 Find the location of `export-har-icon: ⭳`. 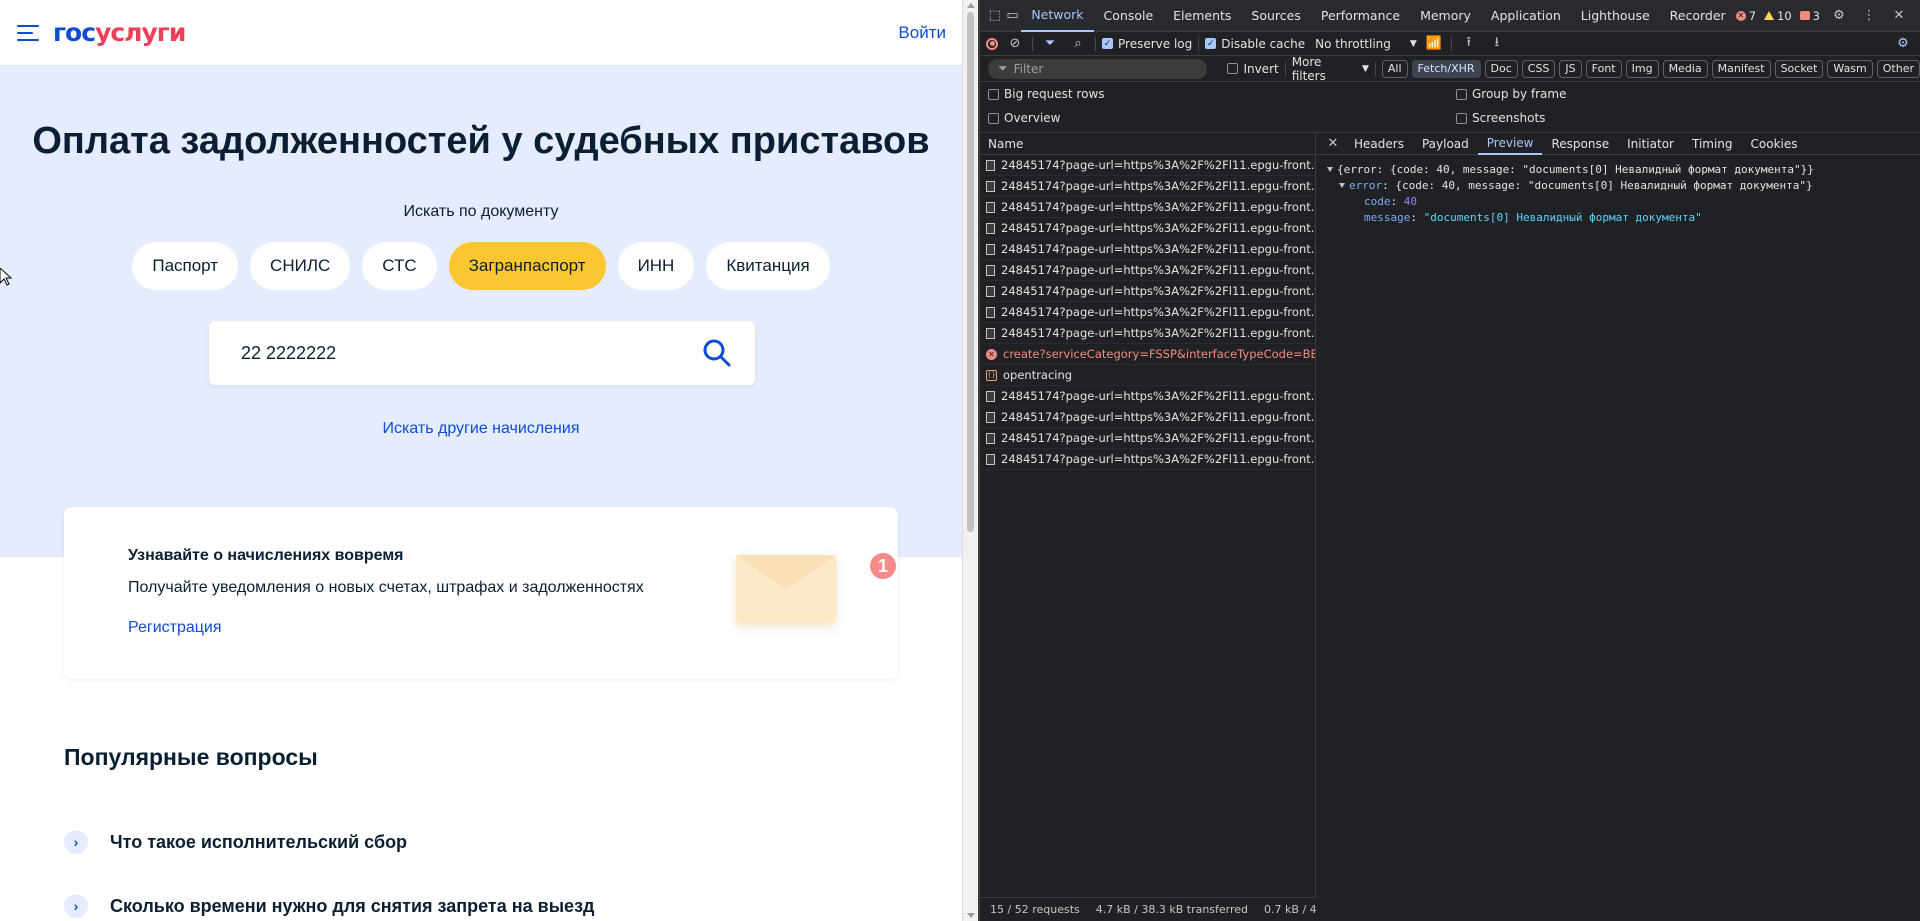

export-har-icon: ⭳ is located at coordinates (1497, 44).